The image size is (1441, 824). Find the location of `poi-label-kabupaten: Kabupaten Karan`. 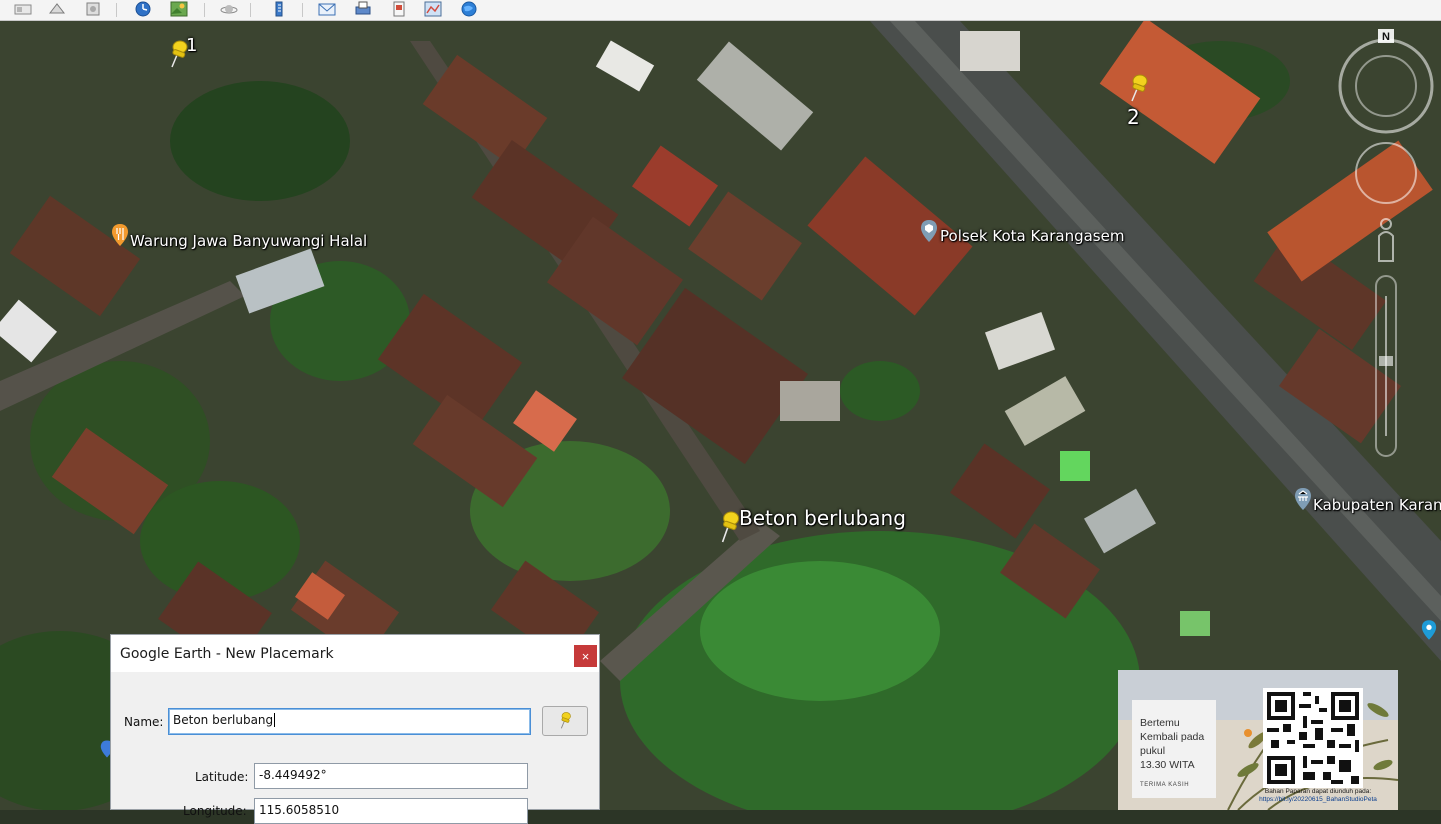

poi-label-kabupaten: Kabupaten Karan is located at coordinates (1377, 505).